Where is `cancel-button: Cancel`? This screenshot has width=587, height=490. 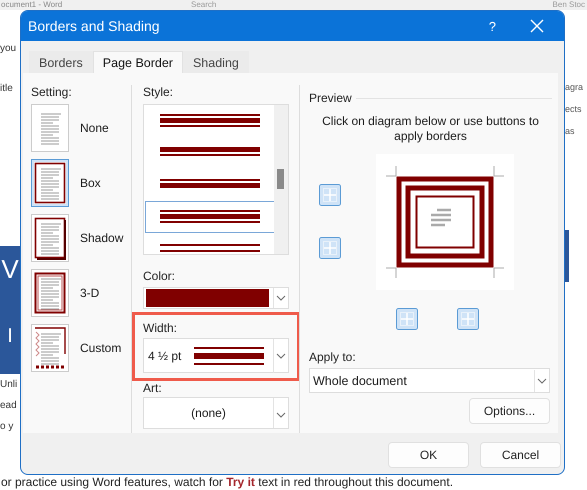
cancel-button: Cancel is located at coordinates (520, 455).